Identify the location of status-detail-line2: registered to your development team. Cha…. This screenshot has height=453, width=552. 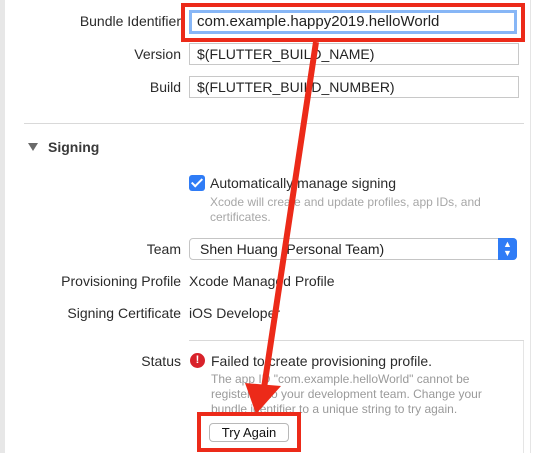
(346, 394).